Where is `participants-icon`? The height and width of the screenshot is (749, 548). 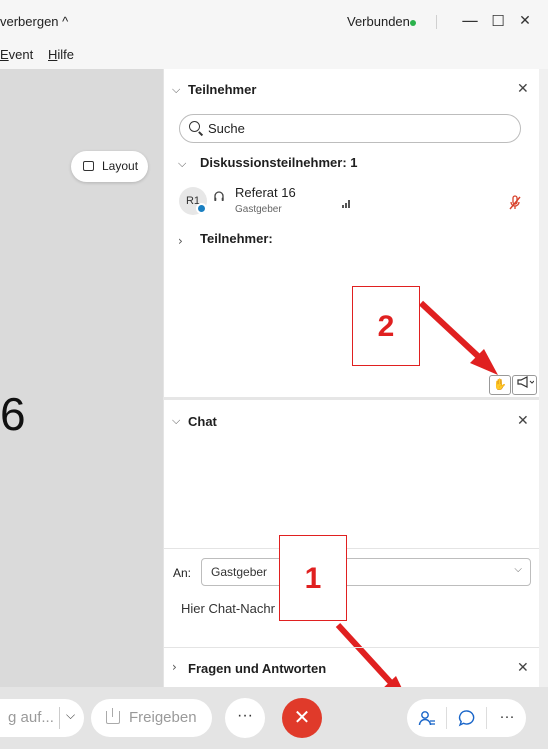 participants-icon is located at coordinates (426, 718).